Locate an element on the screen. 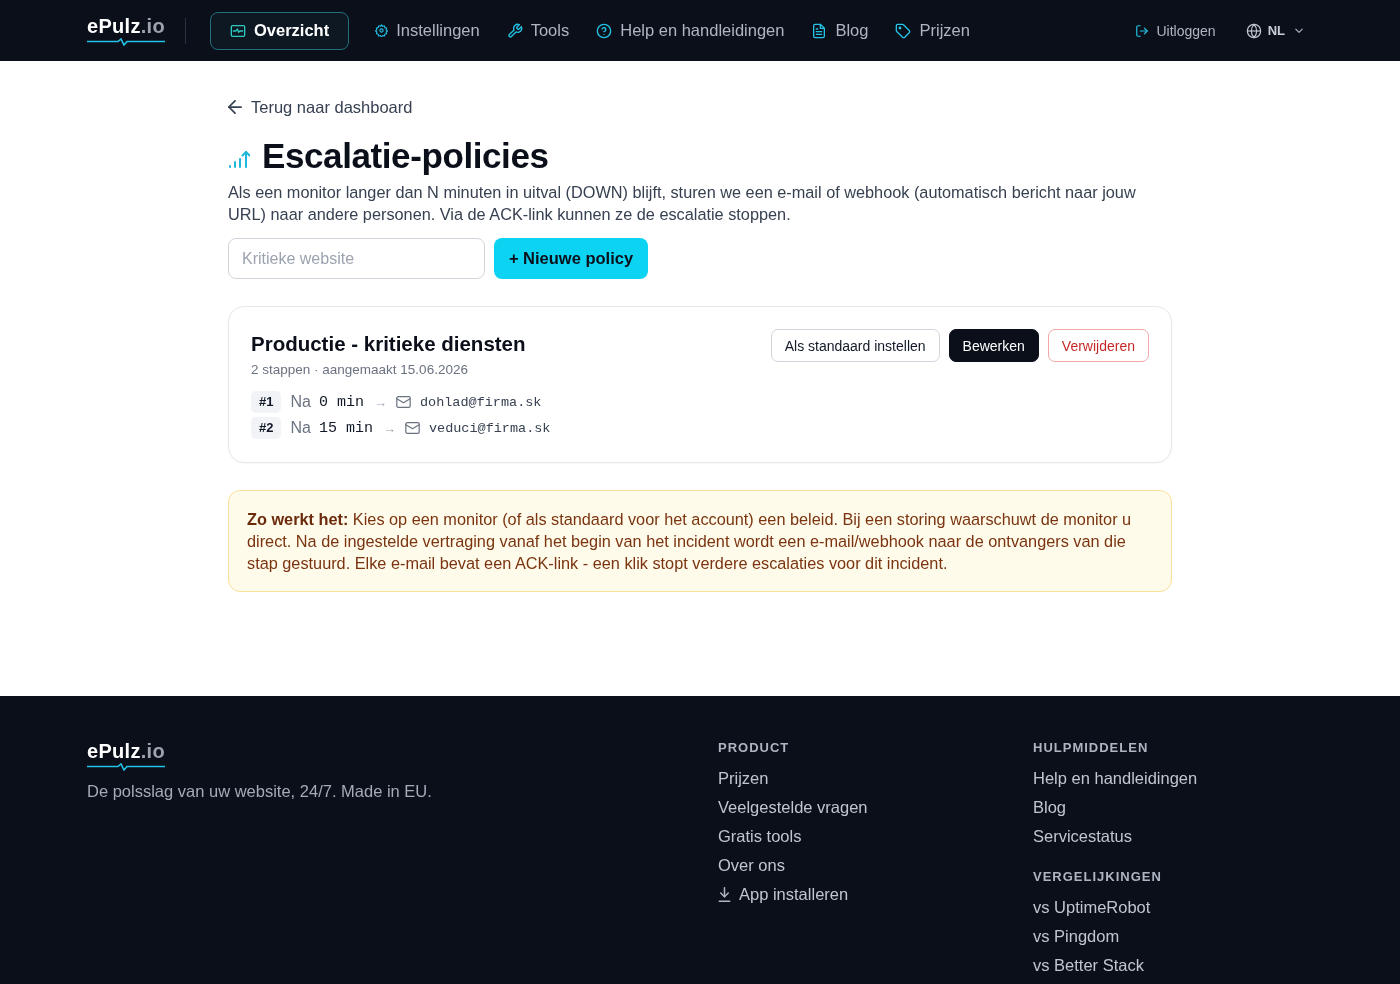 The image size is (1400, 984). policy-name-field: Kritieke website is located at coordinates (356, 258).